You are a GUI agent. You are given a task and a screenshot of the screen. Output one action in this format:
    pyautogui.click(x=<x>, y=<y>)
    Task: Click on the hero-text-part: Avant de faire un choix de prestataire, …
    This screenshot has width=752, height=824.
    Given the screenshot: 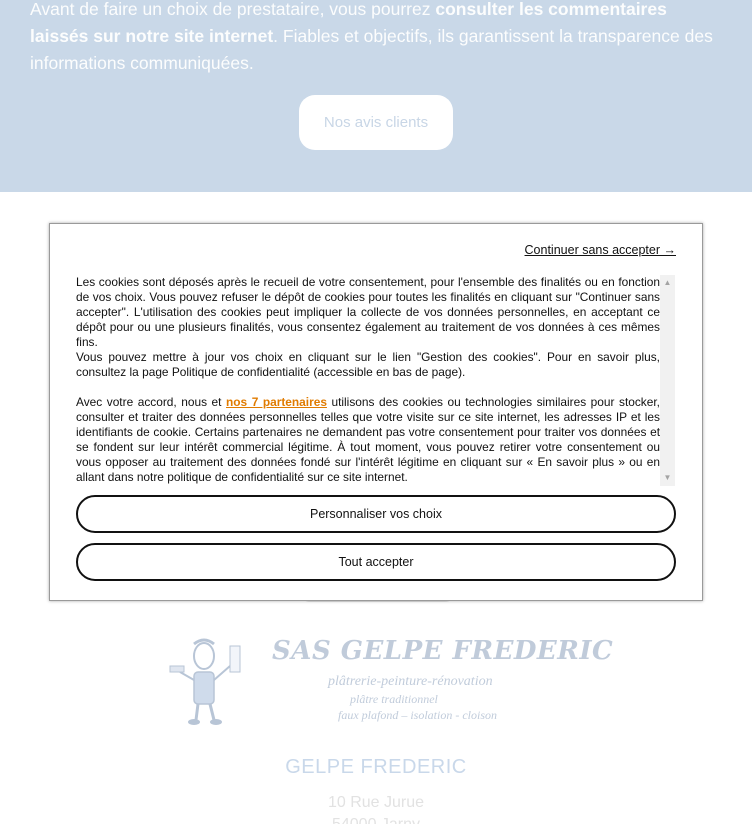 What is the action you would take?
    pyautogui.click(x=233, y=9)
    